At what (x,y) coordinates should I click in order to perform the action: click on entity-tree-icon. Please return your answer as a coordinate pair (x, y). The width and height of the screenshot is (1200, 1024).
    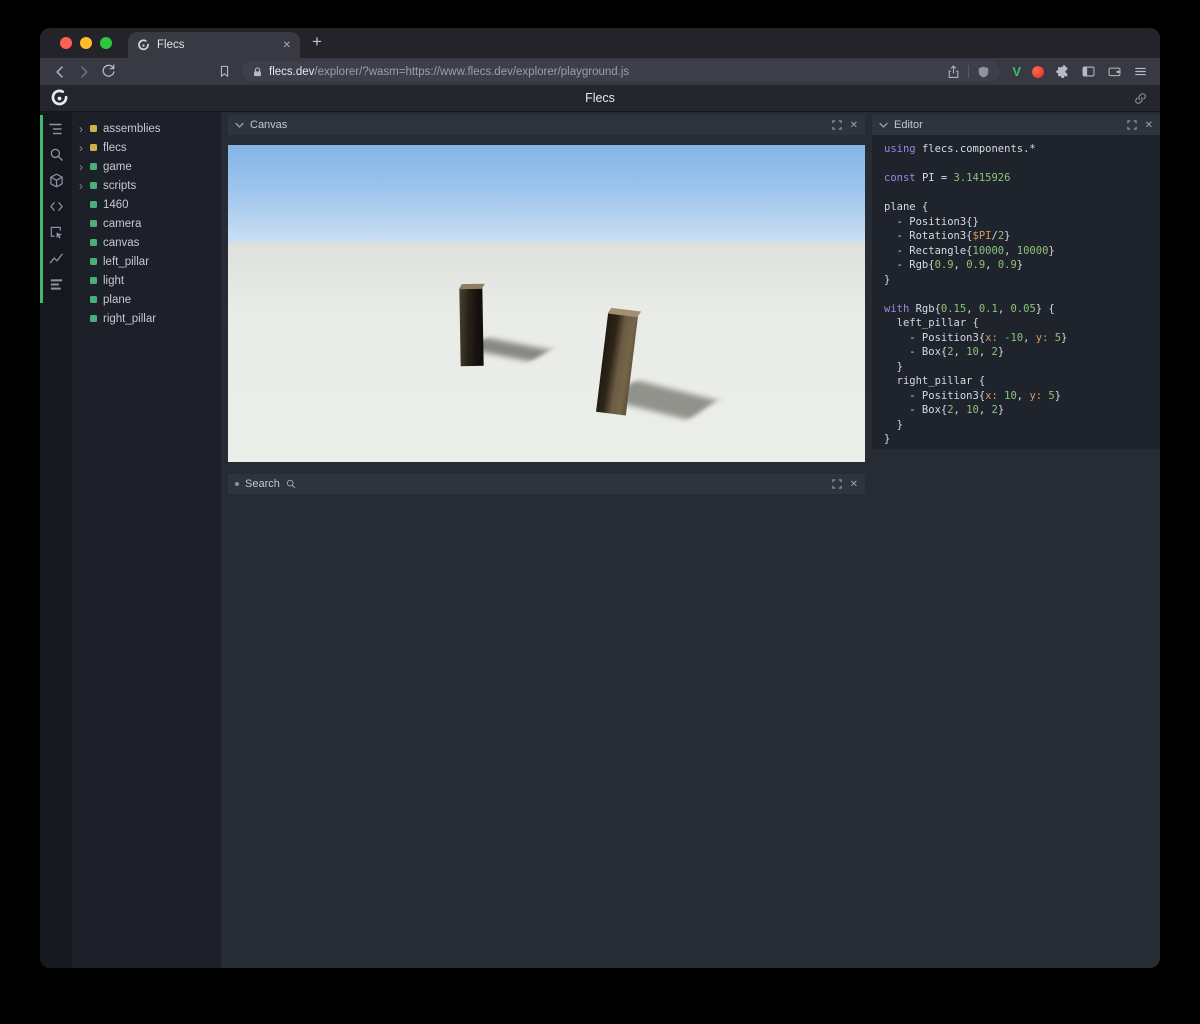
    Looking at the image, I should click on (56, 128).